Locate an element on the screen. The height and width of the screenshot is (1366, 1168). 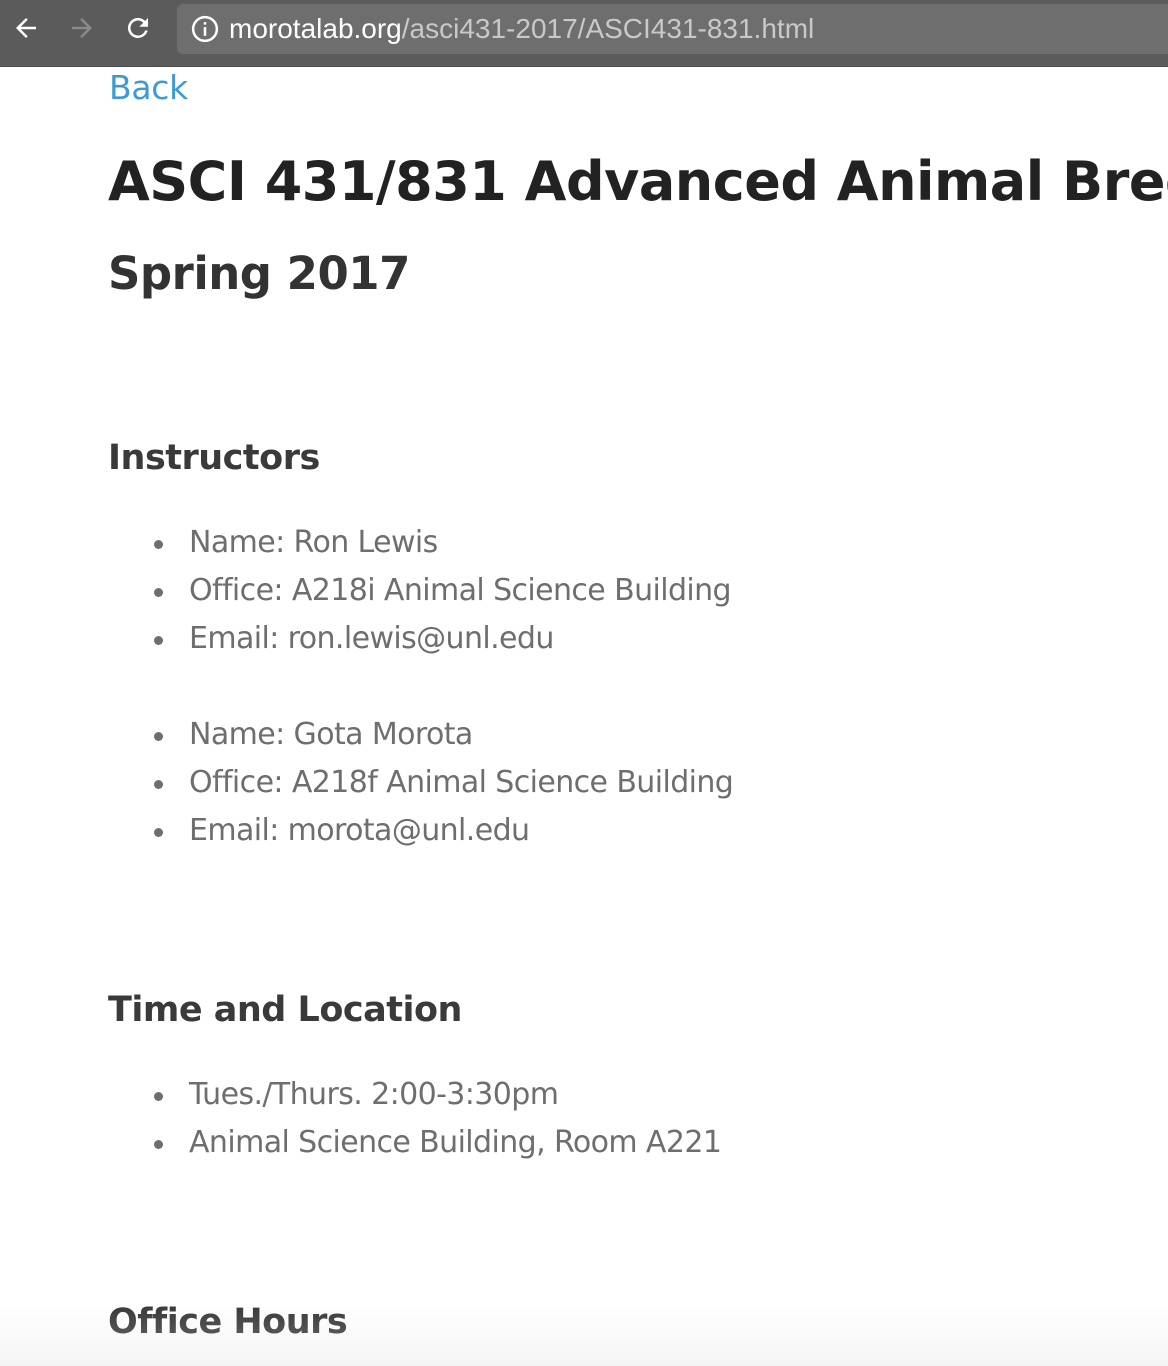
list-item: Name: Ron Lewis is located at coordinates (365, 543).